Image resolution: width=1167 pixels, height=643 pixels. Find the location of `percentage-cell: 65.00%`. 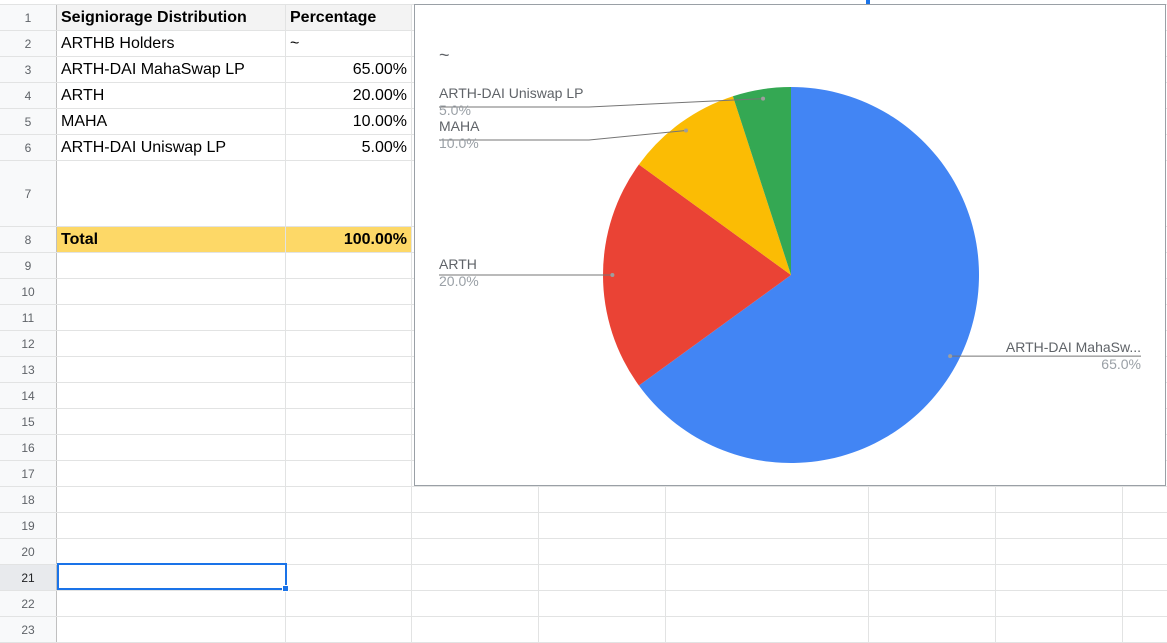

percentage-cell: 65.00% is located at coordinates (349, 69).